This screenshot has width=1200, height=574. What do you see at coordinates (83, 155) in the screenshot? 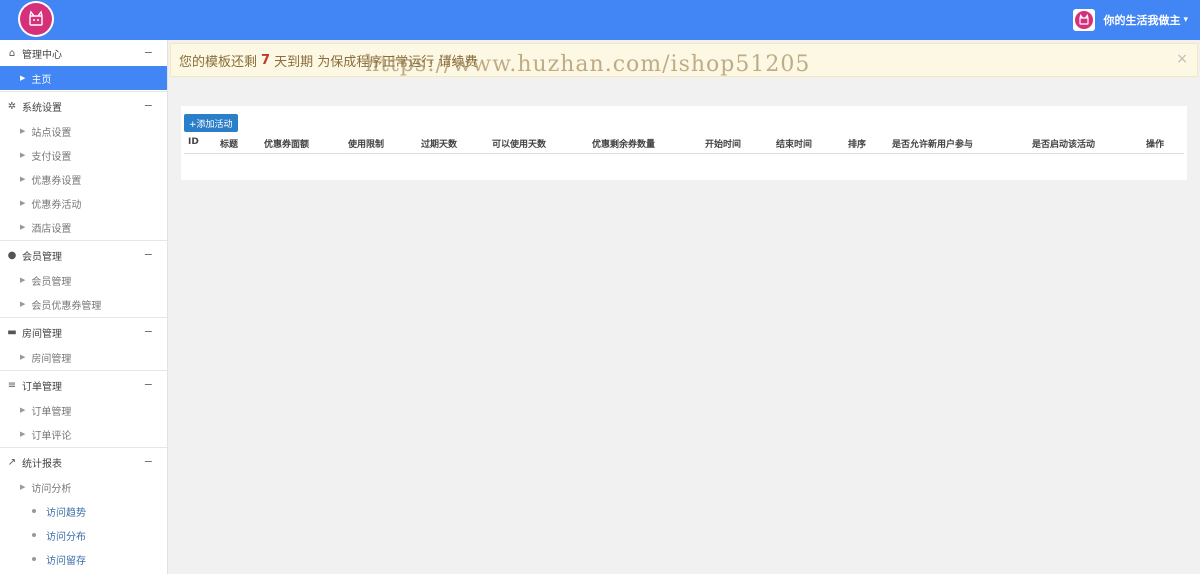
I see `sidebar-item: ▶ 支付设置` at bounding box center [83, 155].